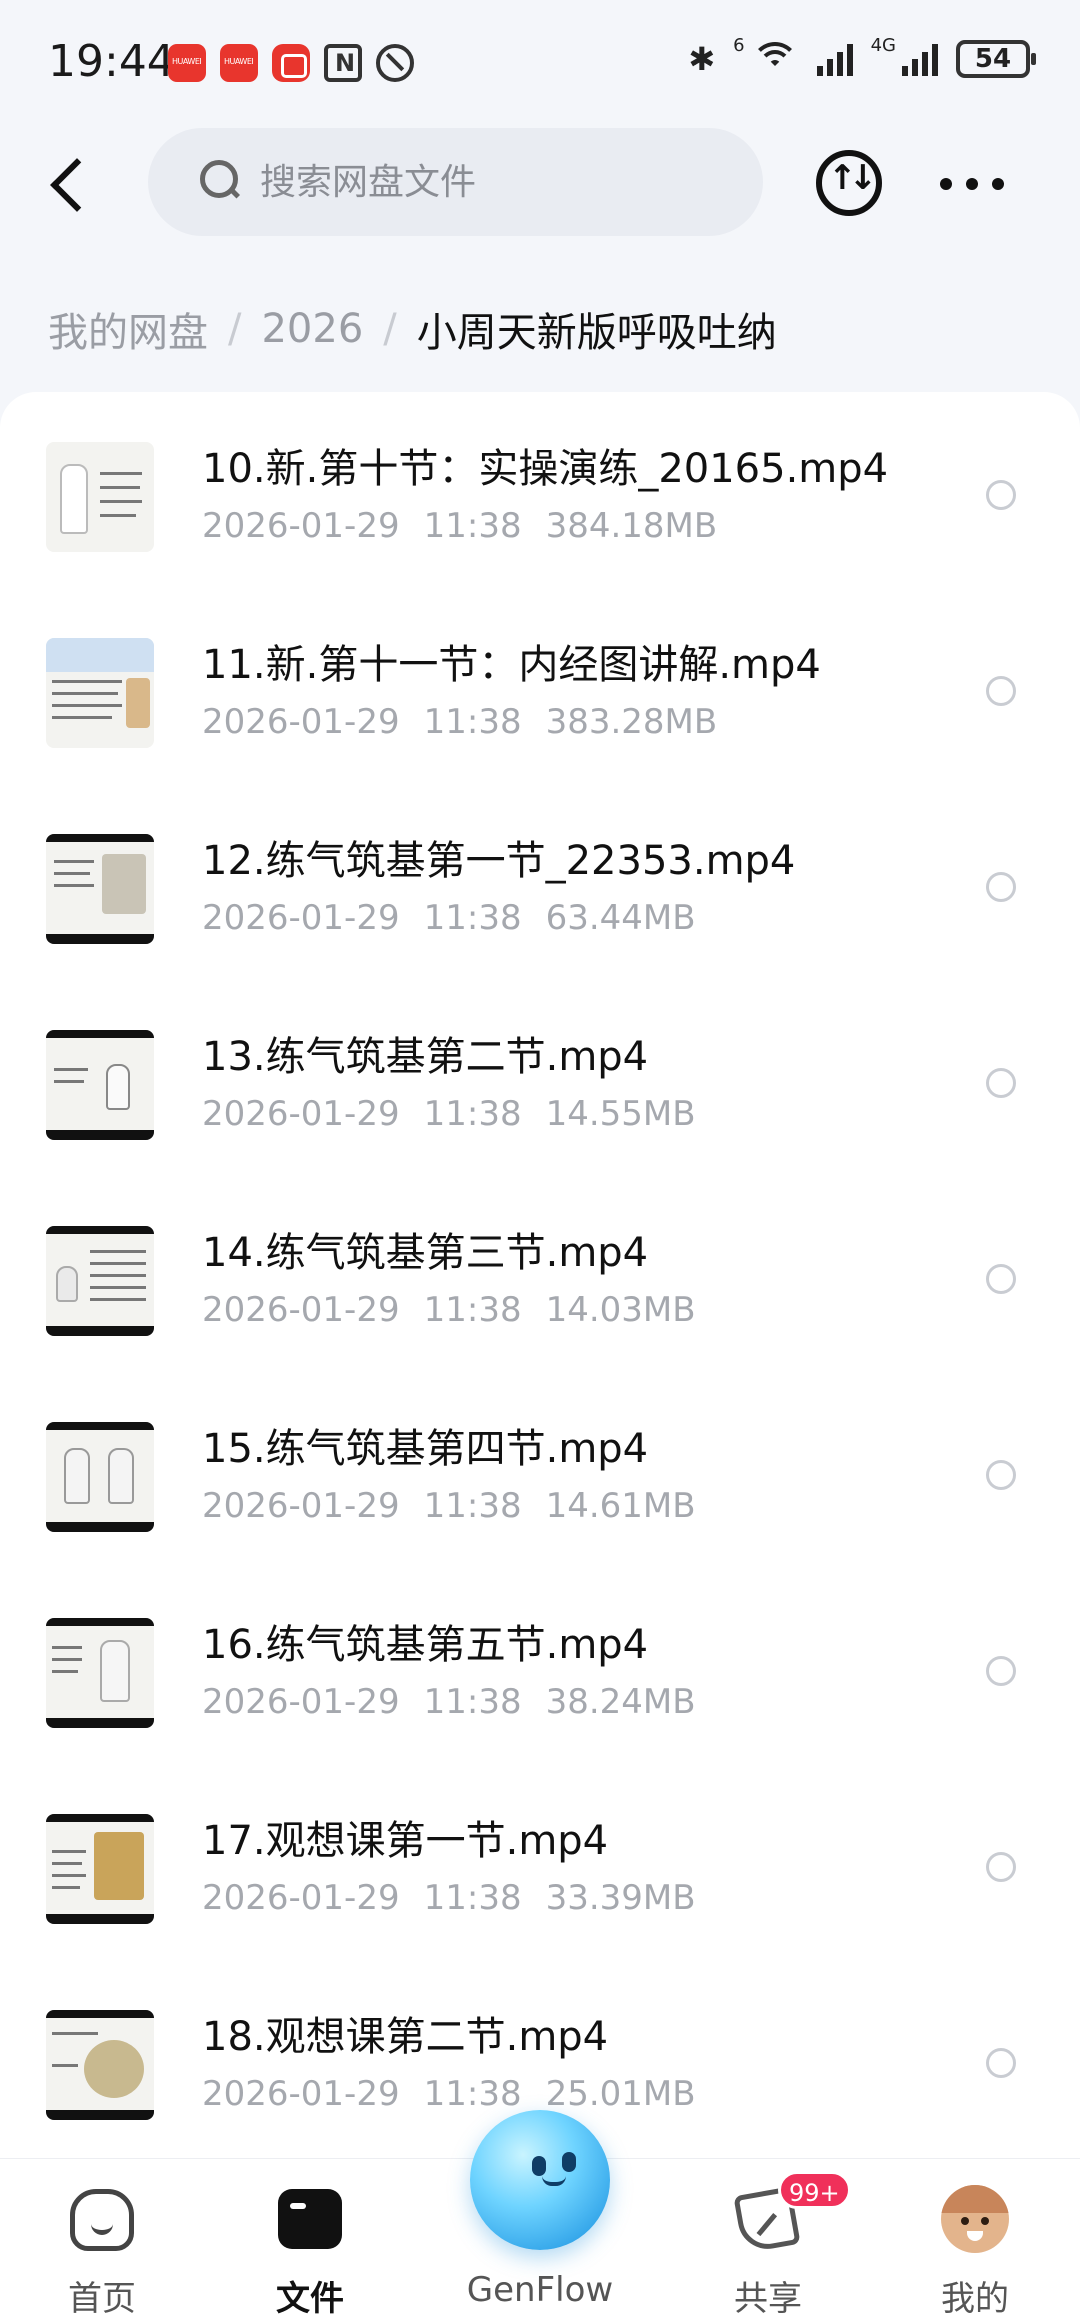  I want to click on file-meta: 2026-01-29 11:38 25.01MB, so click(449, 2094).